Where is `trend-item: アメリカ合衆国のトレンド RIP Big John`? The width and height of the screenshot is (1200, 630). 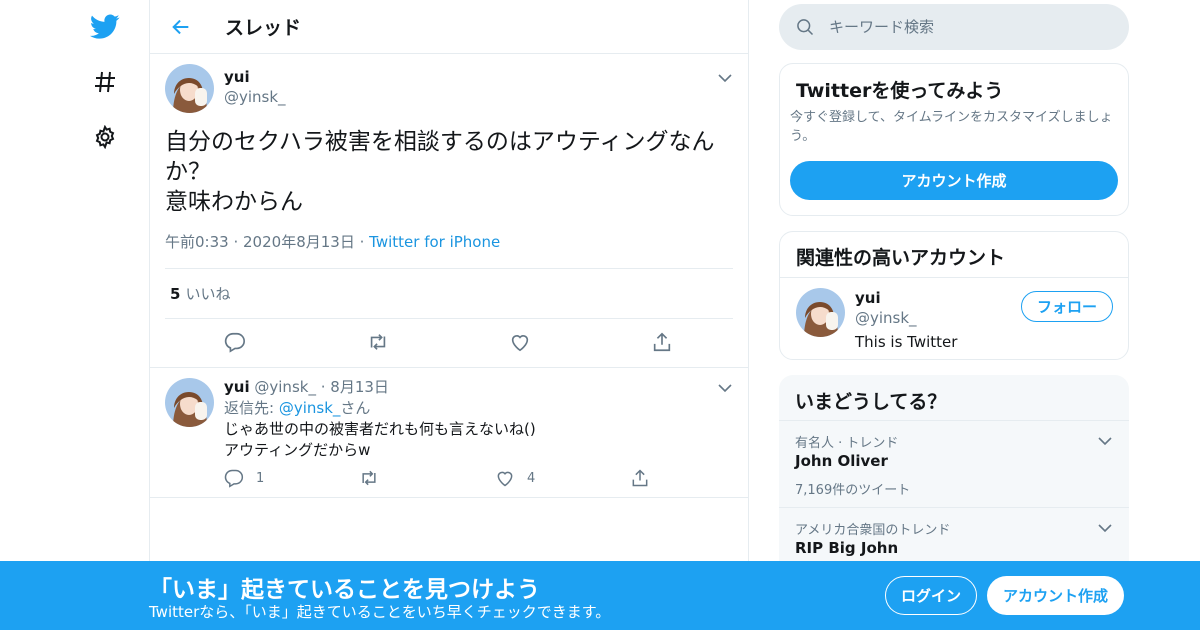 trend-item: アメリカ合衆国のトレンド RIP Big John is located at coordinates (954, 537).